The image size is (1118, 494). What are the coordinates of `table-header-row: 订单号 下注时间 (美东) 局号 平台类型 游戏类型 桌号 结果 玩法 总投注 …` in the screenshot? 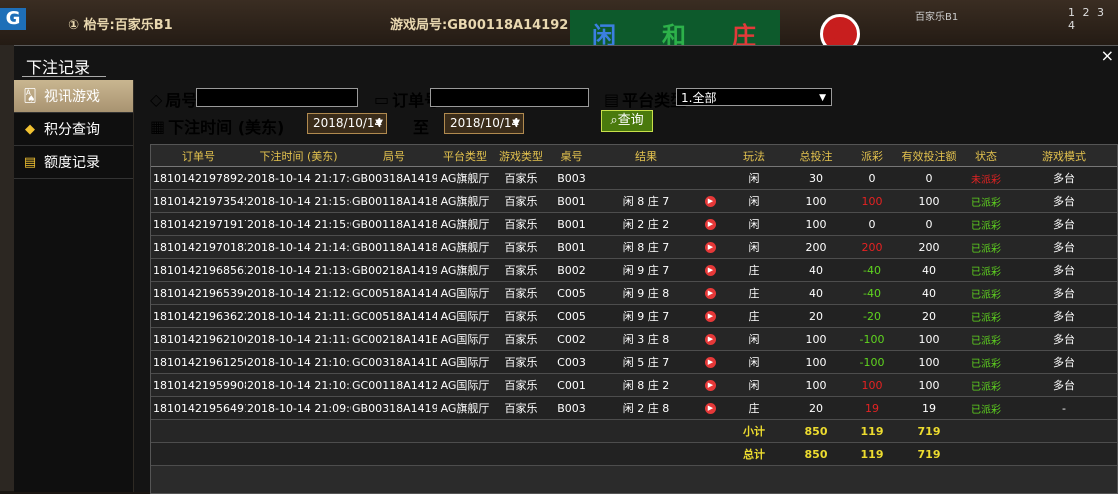 It's located at (634, 156).